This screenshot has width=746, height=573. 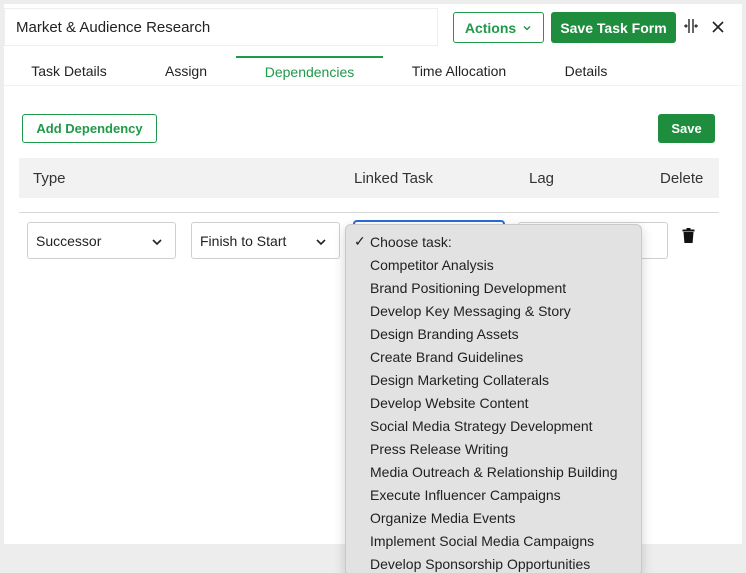 I want to click on dropdown-option: Competitor Analysis, so click(x=432, y=265).